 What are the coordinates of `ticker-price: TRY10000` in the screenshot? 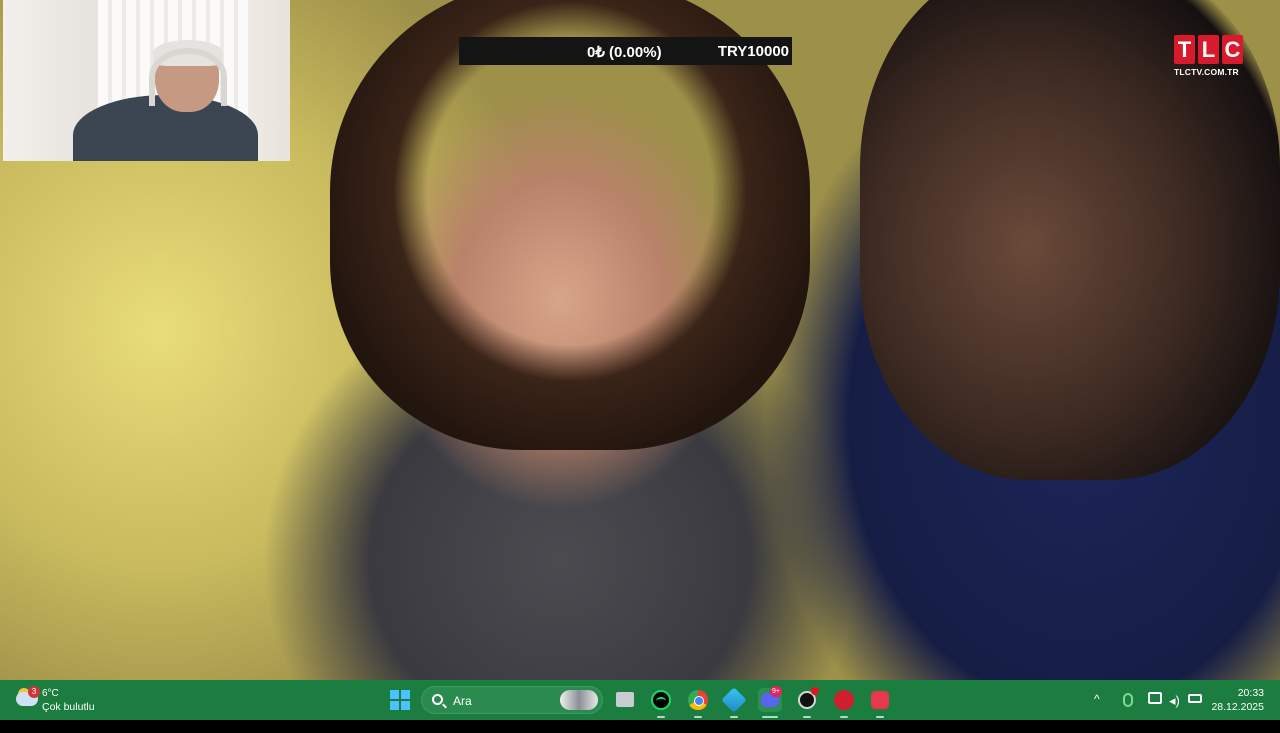 It's located at (753, 51).